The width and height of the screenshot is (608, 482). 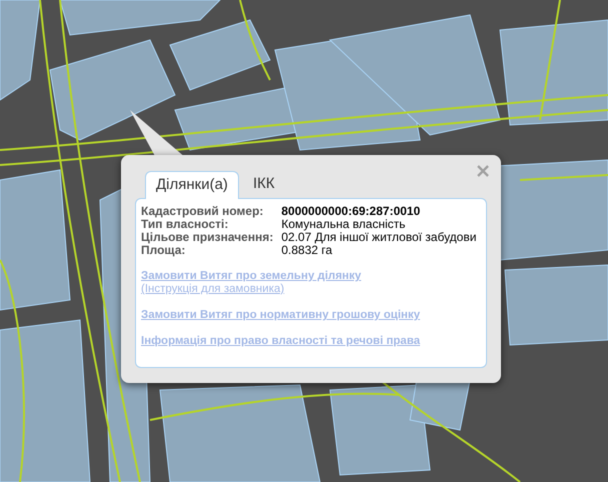 What do you see at coordinates (280, 341) in the screenshot?
I see `link: Інформація про право власності та речові права` at bounding box center [280, 341].